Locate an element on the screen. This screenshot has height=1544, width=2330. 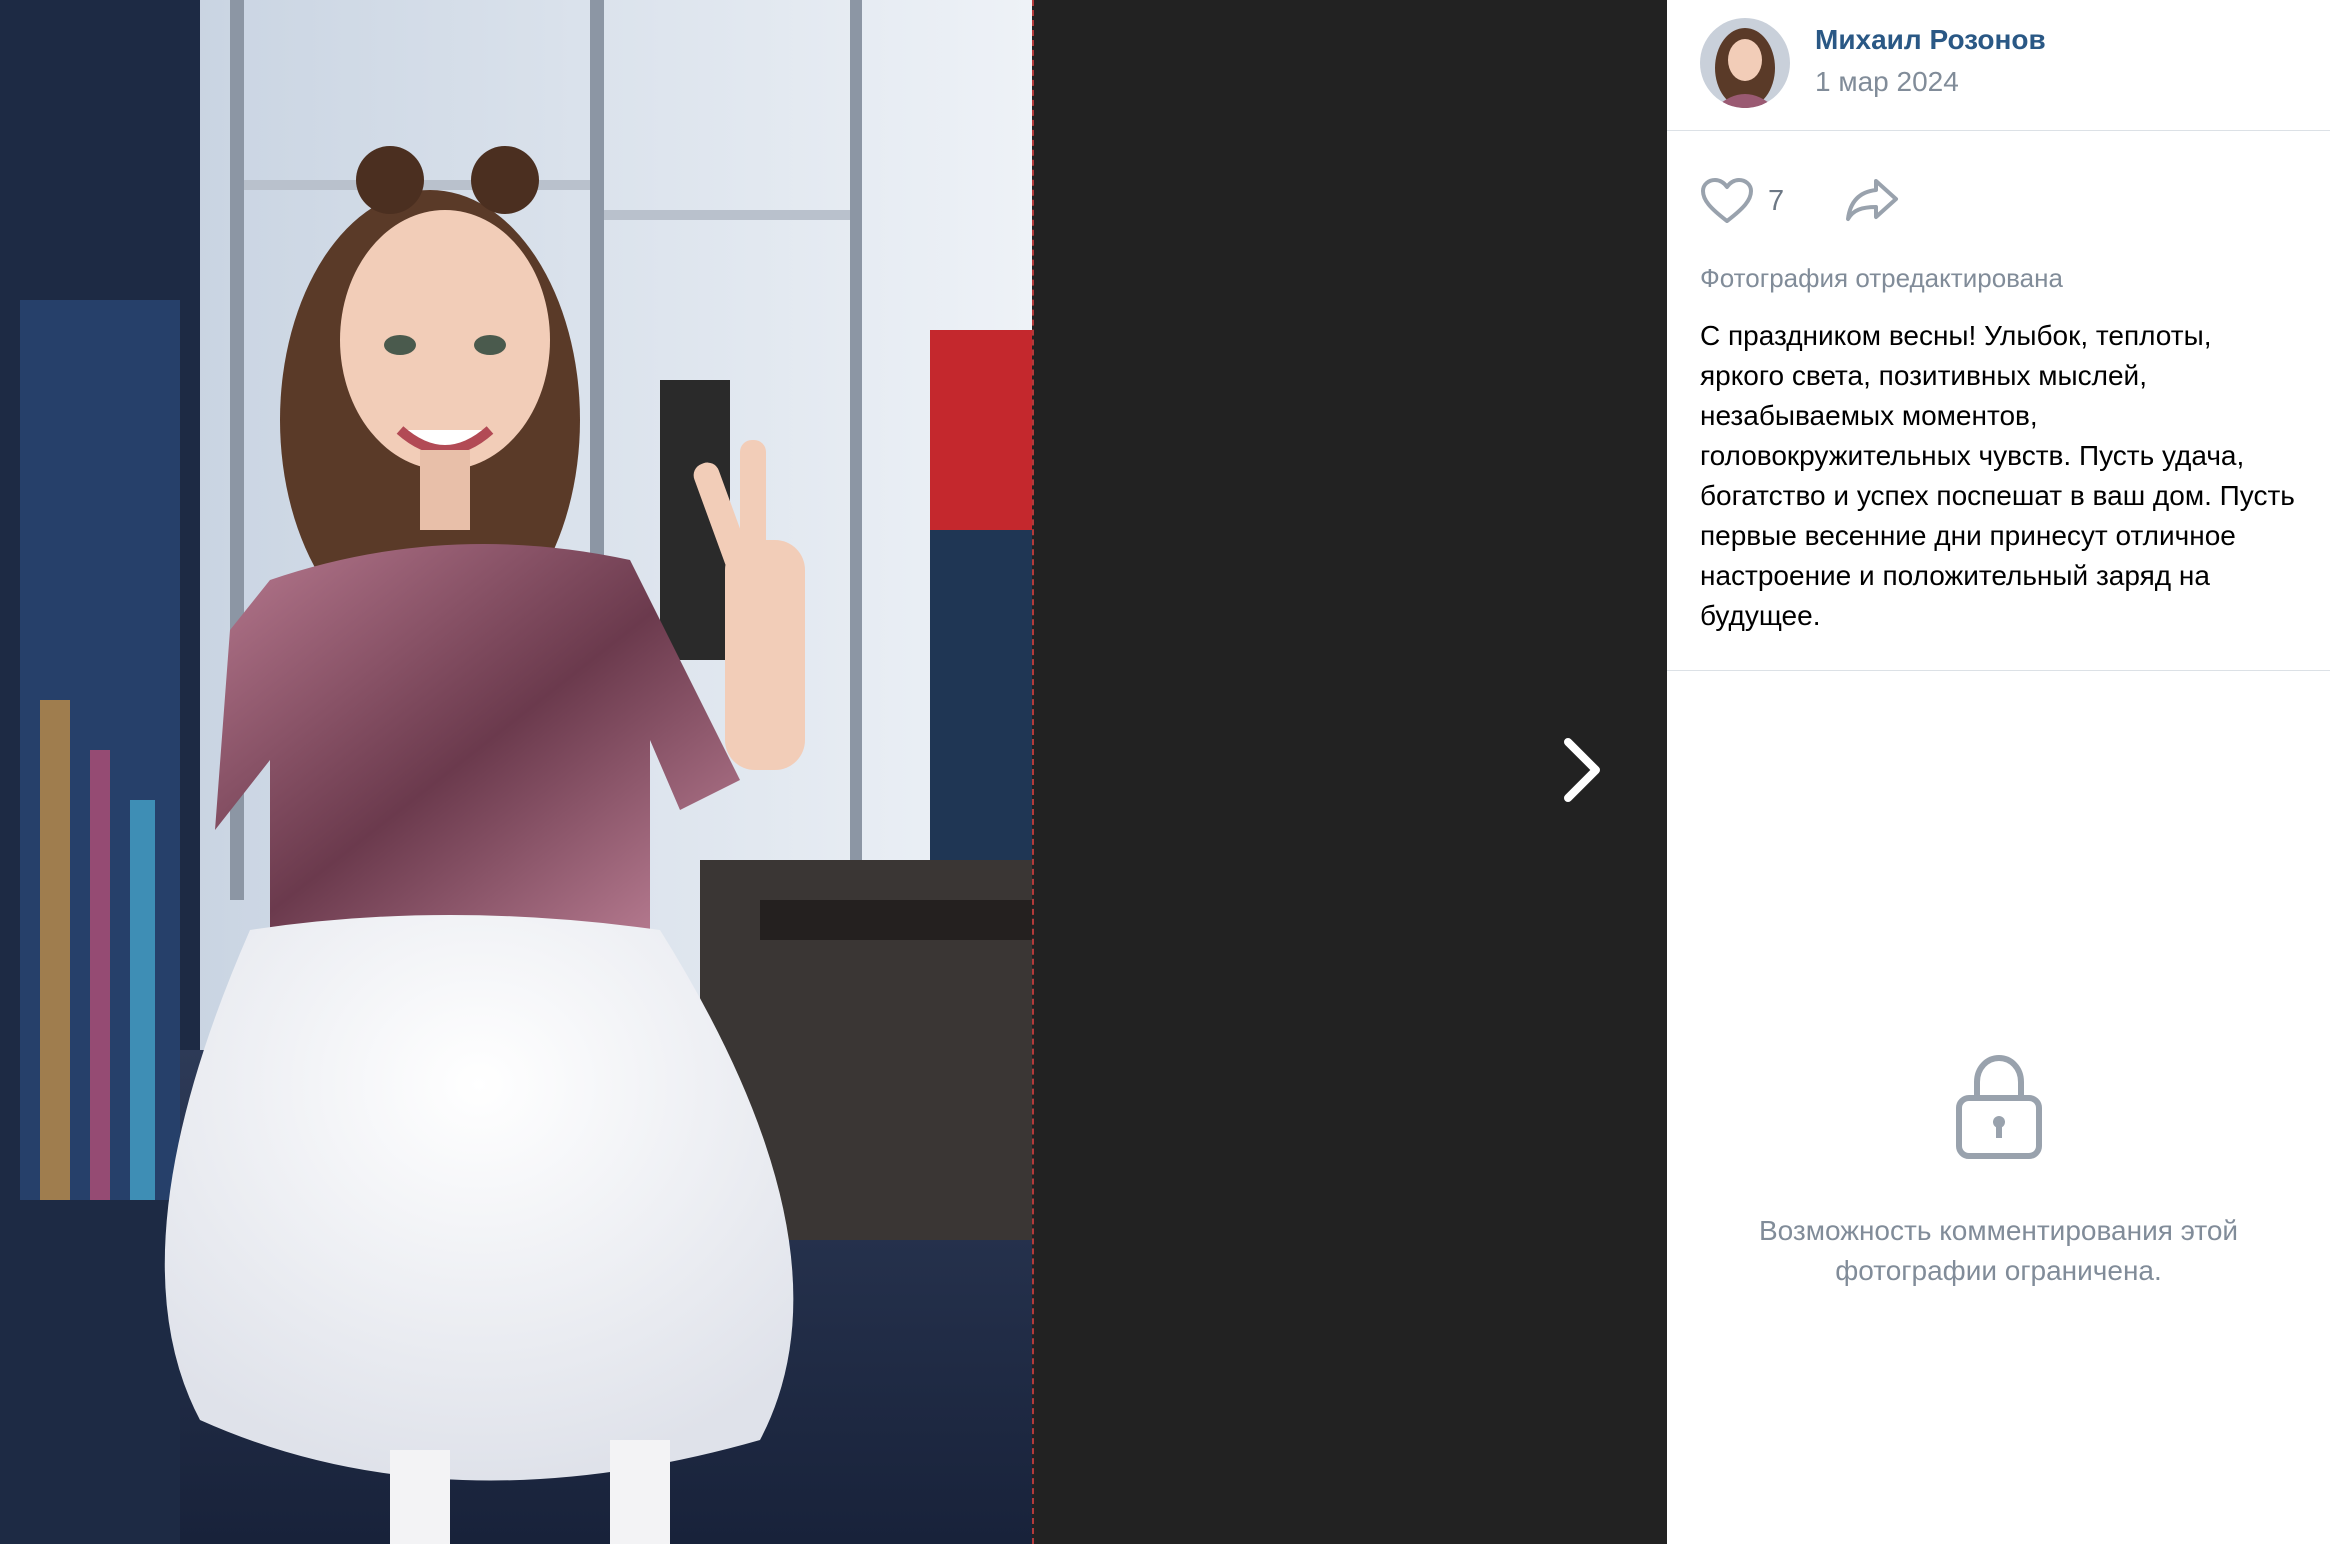
share-arrow-icon is located at coordinates (1872, 200).